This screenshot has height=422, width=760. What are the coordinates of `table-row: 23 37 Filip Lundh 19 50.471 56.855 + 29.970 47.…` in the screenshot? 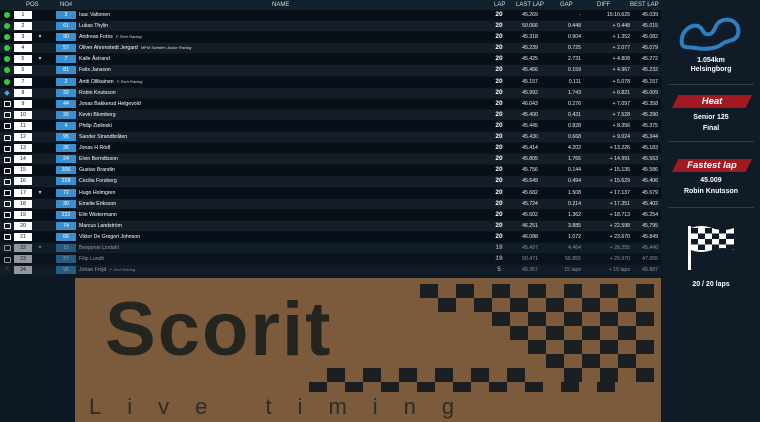 It's located at (330, 260).